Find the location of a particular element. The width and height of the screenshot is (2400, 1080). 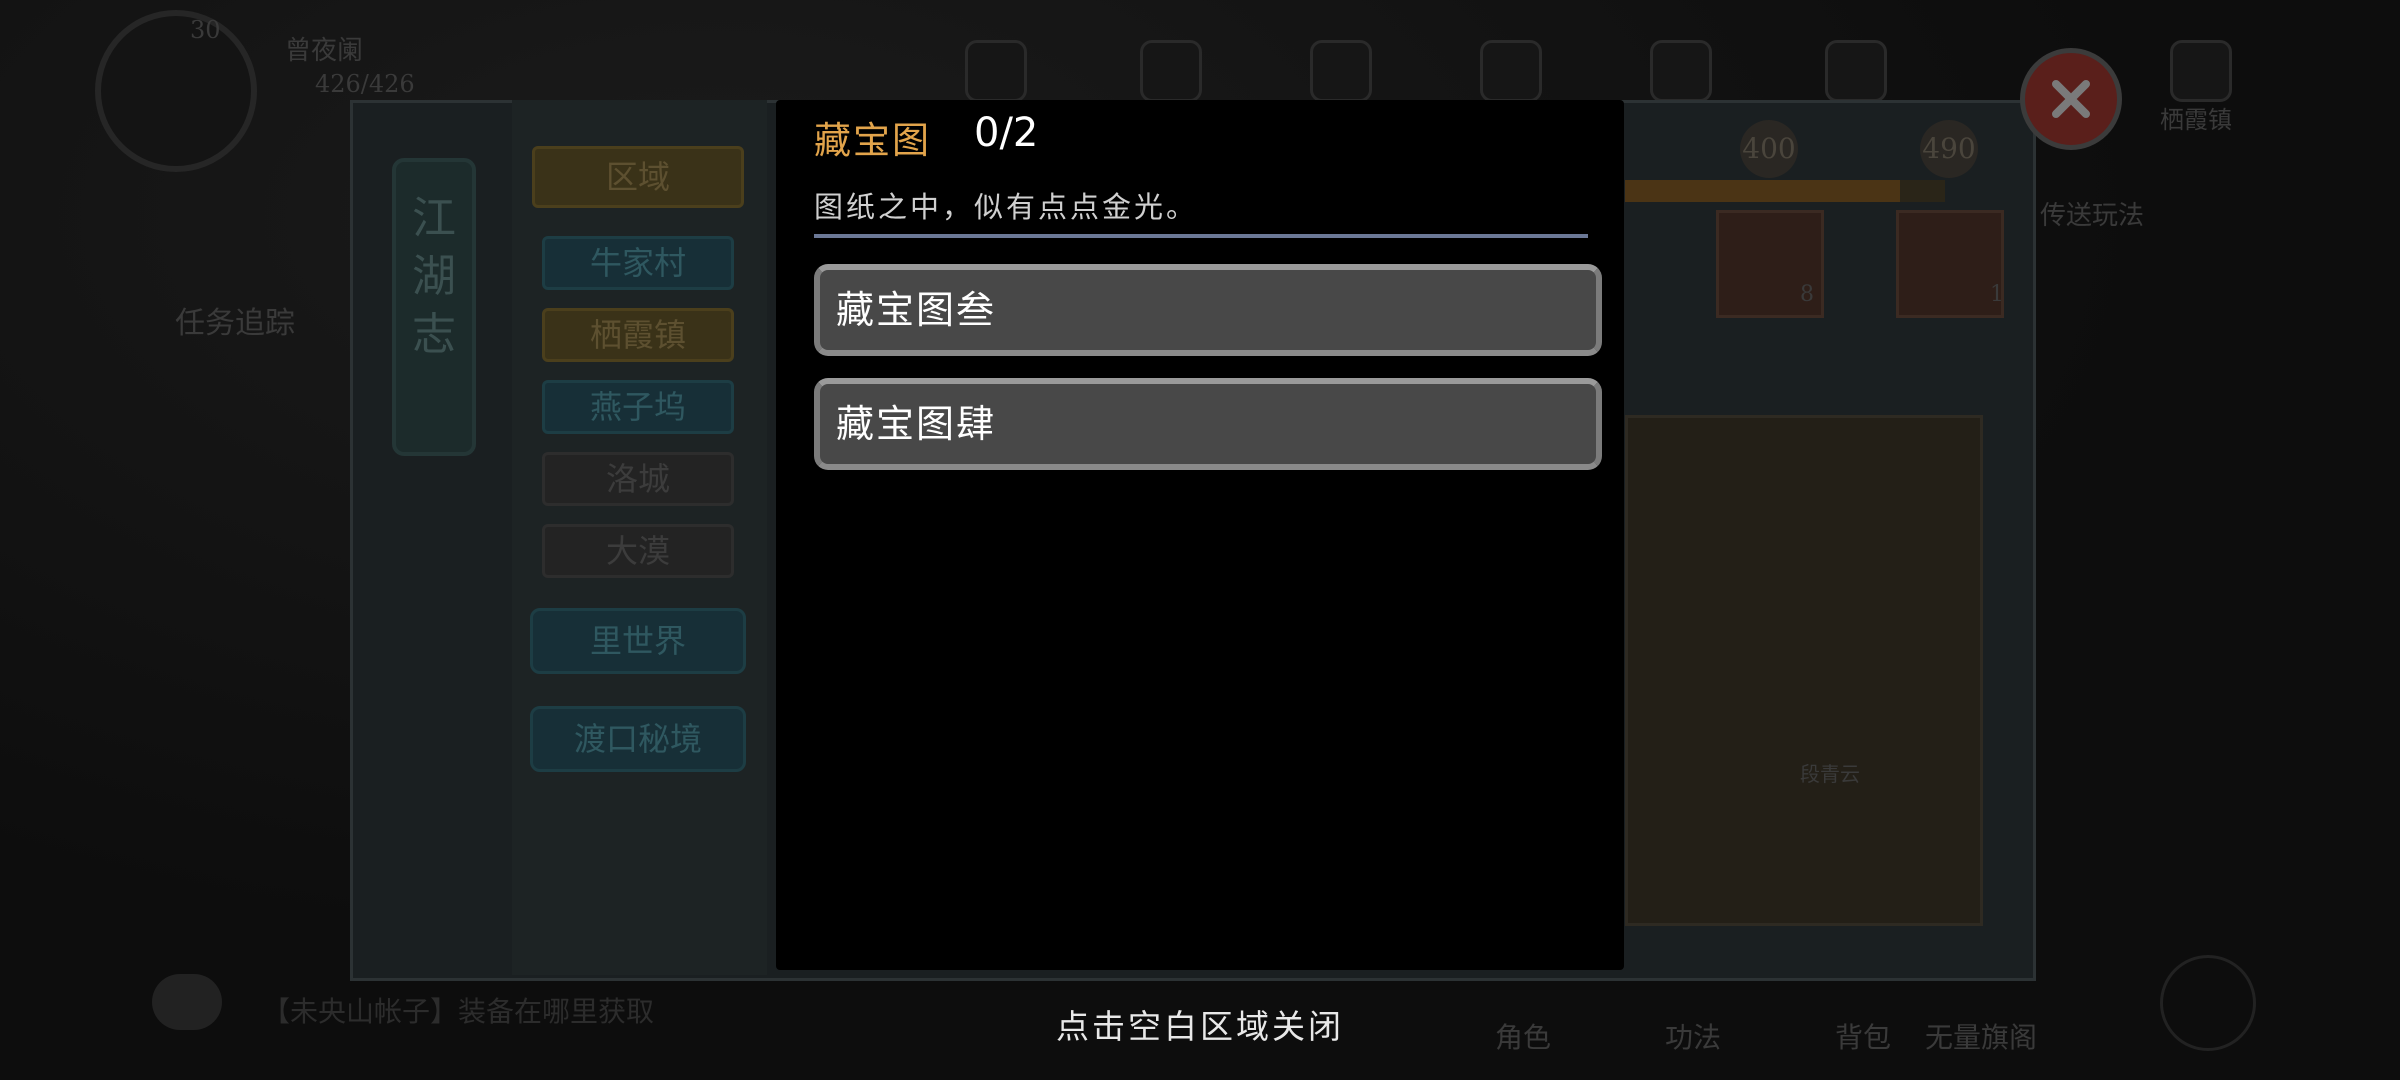

progress-milestone-1: 400 is located at coordinates (1769, 149).